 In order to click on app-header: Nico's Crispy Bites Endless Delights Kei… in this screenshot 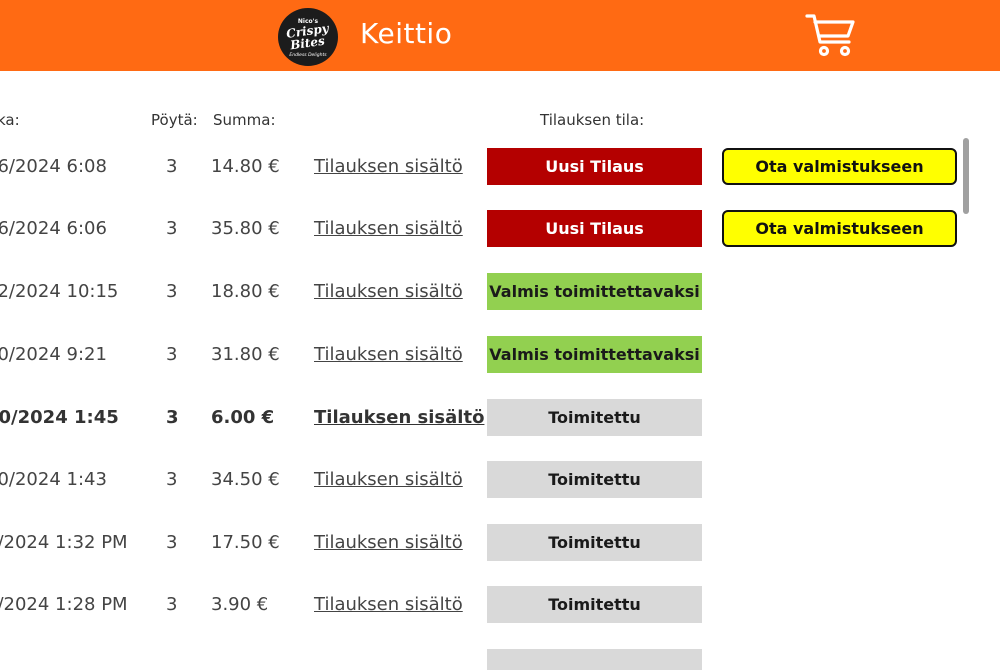, I will do `click(500, 35)`.